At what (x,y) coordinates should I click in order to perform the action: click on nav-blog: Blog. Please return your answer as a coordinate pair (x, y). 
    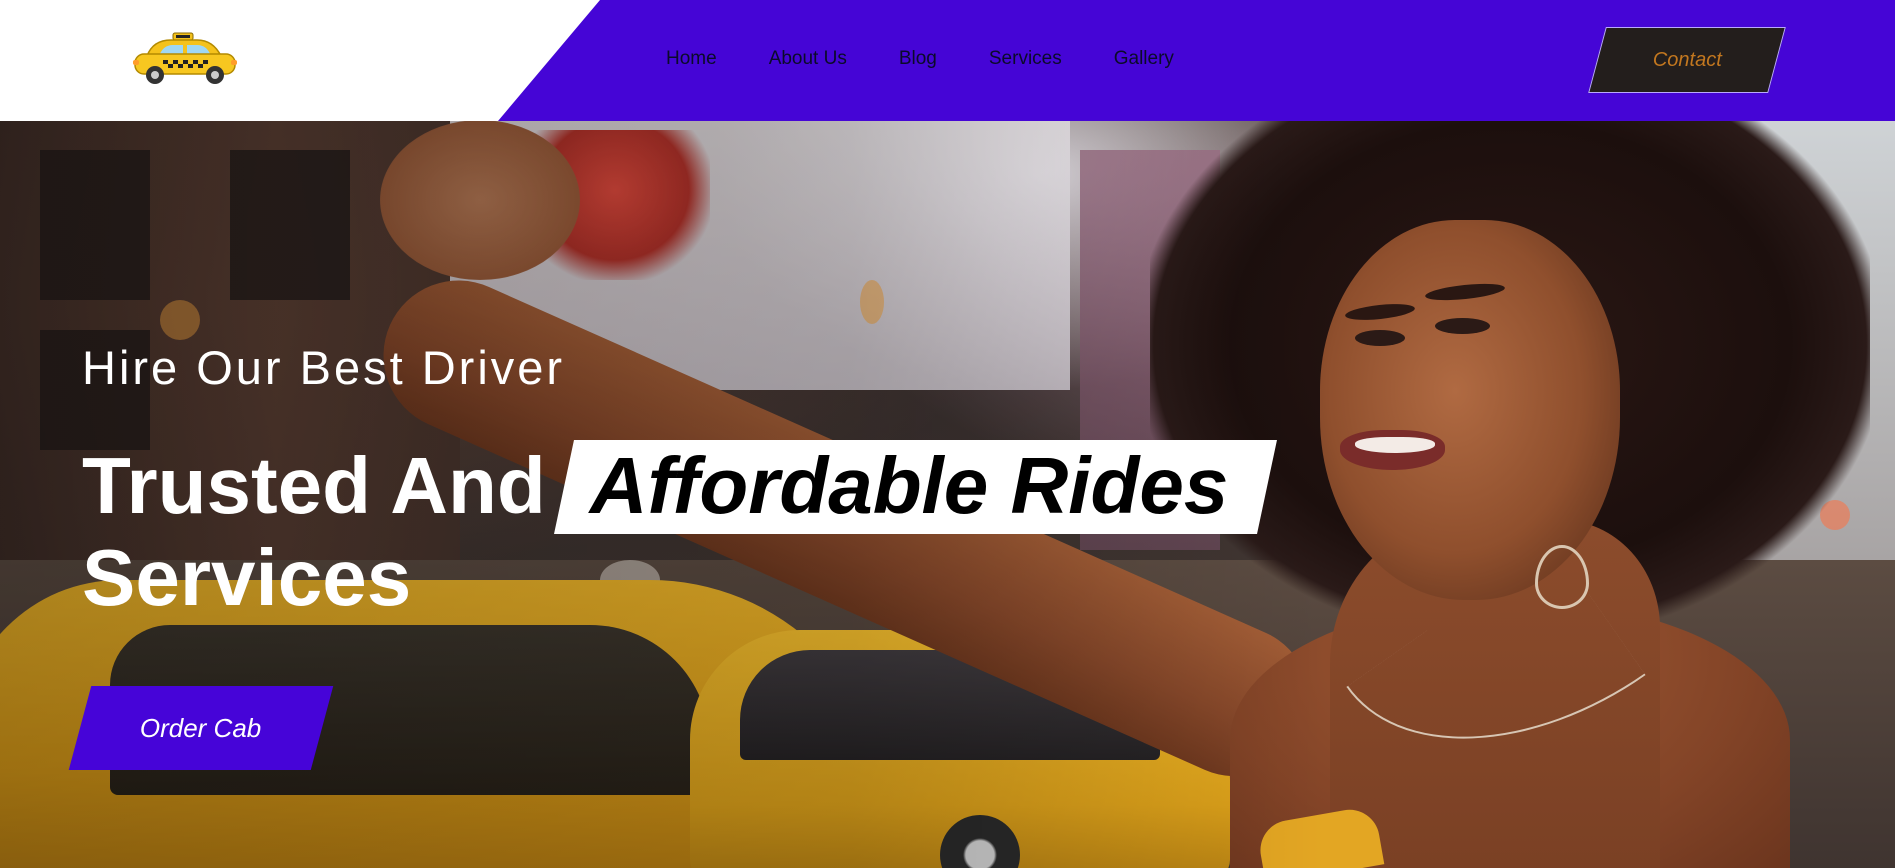
    Looking at the image, I should click on (918, 59).